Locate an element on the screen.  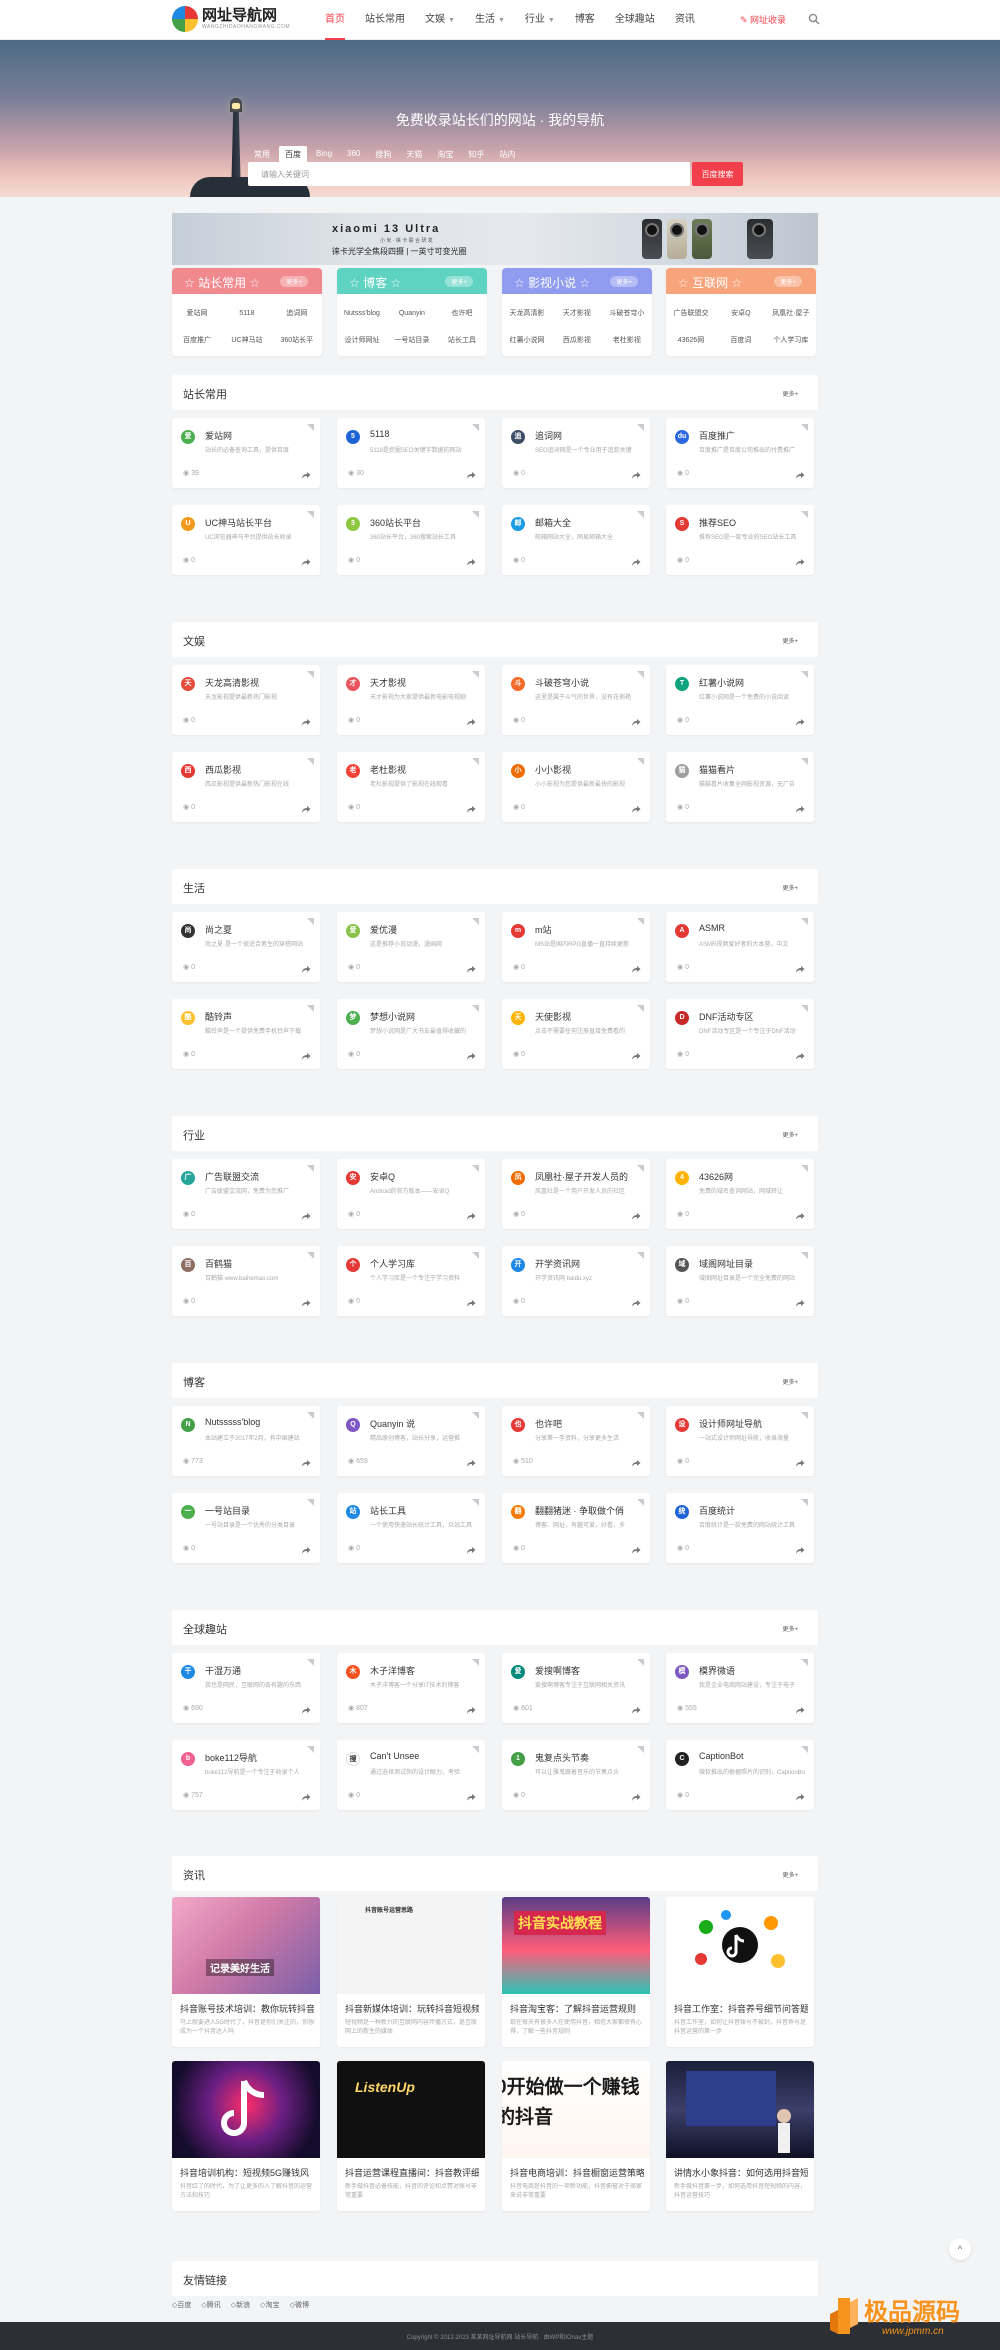
news-title: 抖音电商培训：抖音橱窗运营策略 is located at coordinates (577, 2172).